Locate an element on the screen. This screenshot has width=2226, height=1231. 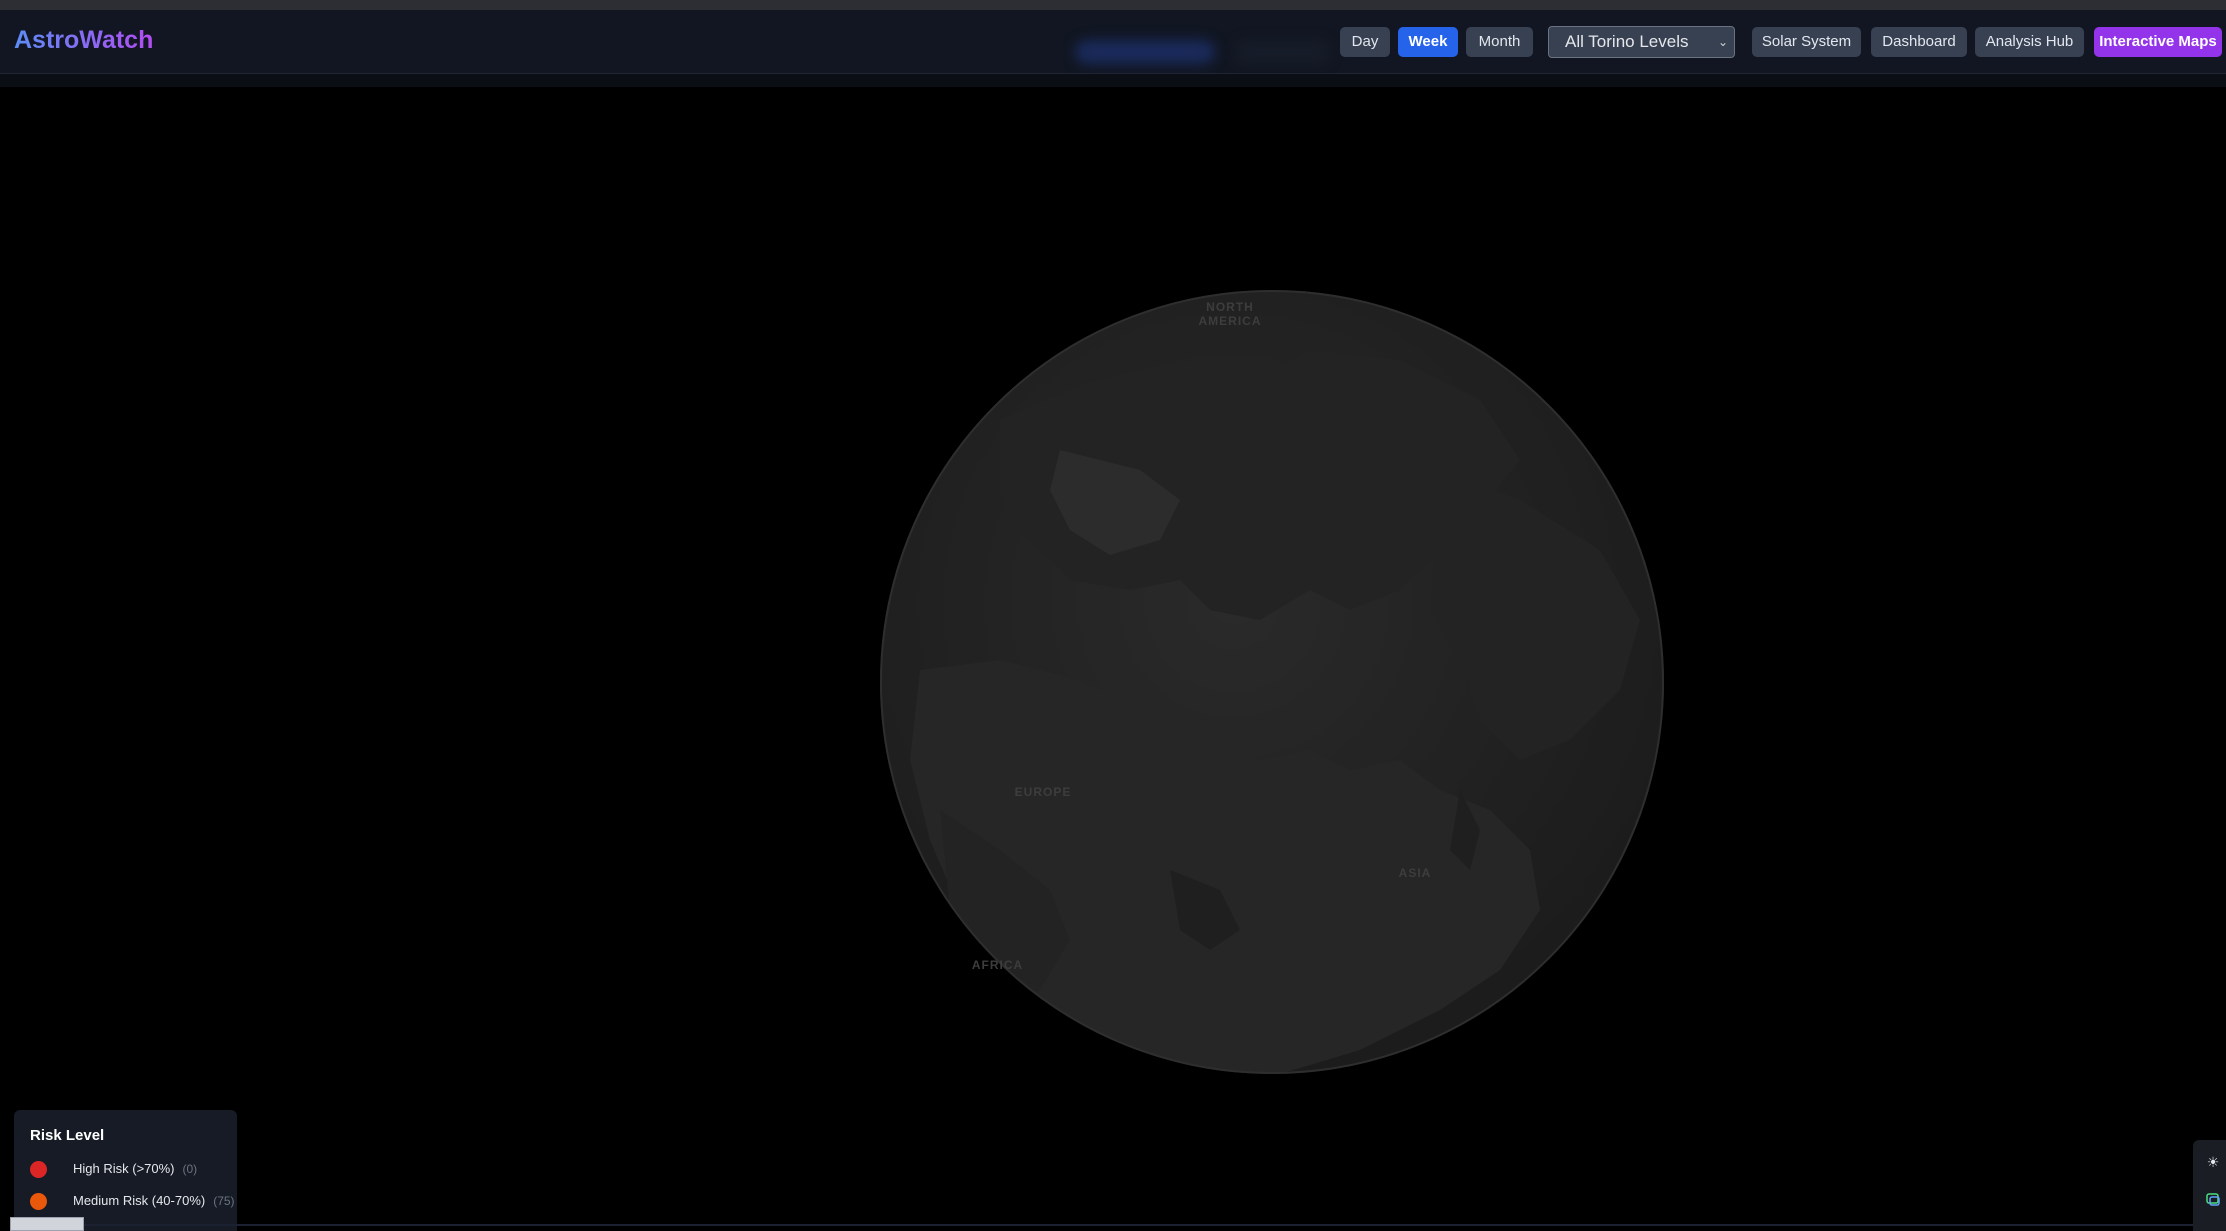
label-north-america: NORTH AMERICA is located at coordinates (1230, 314).